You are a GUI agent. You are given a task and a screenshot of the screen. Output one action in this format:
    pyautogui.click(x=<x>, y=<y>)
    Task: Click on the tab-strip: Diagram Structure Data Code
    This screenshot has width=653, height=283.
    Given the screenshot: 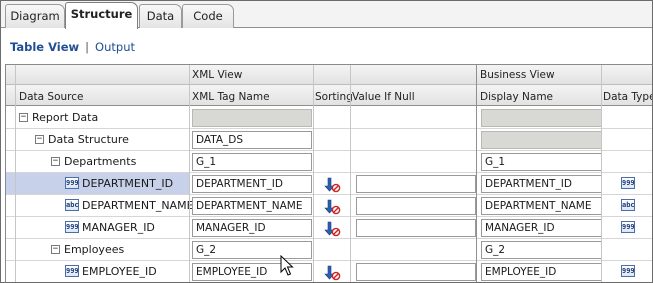 What is the action you would take?
    pyautogui.click(x=326, y=15)
    